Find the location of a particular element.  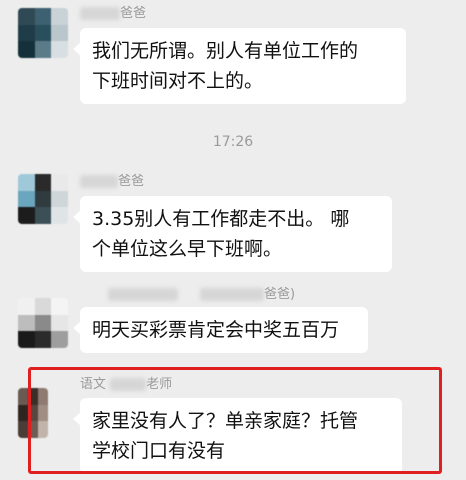

message-line: 我们无所谓。别人有单位工作的 is located at coordinates (225, 51).